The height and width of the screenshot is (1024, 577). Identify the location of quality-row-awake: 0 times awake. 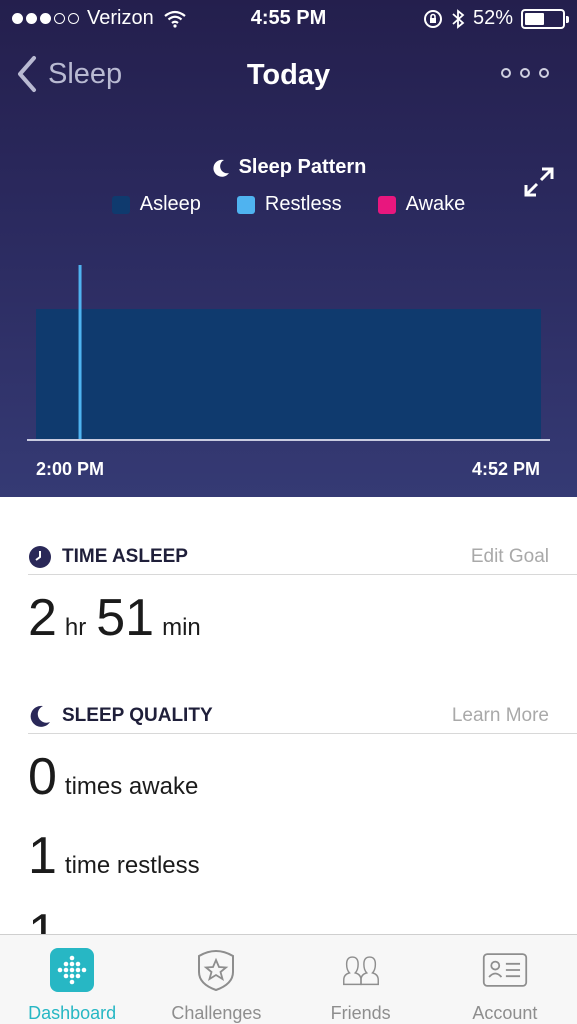
(118, 777).